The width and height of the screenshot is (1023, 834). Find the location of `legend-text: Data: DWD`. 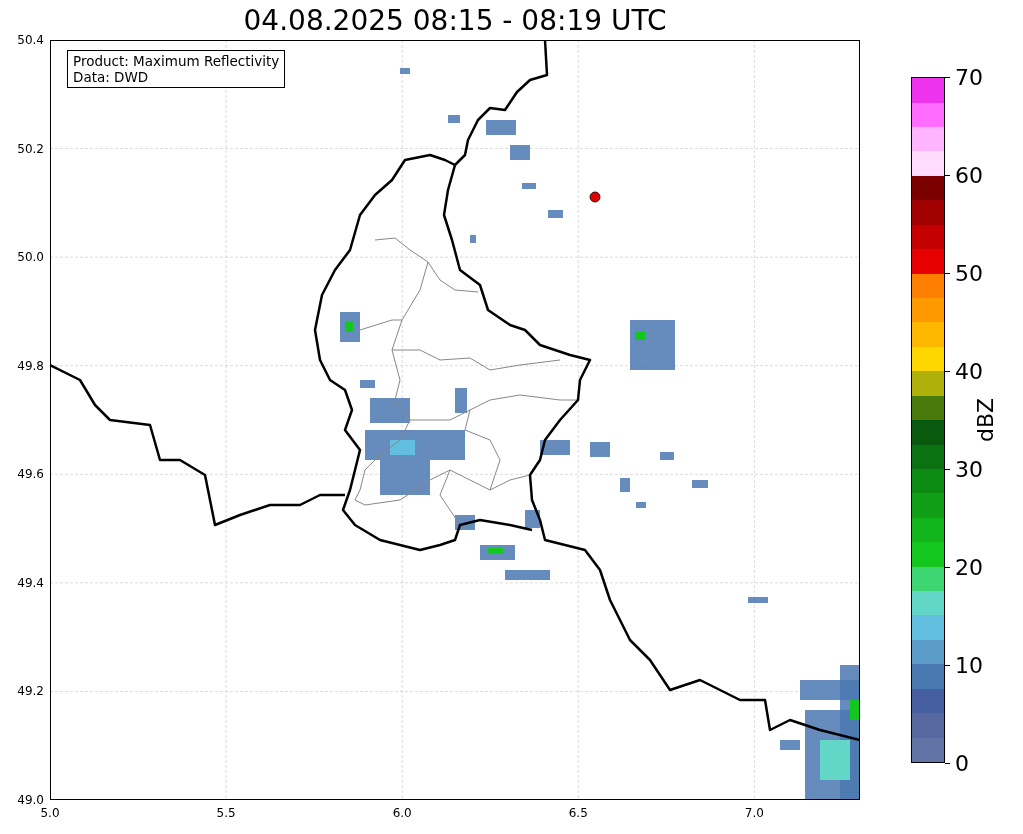

legend-text: Data: DWD is located at coordinates (111, 77).